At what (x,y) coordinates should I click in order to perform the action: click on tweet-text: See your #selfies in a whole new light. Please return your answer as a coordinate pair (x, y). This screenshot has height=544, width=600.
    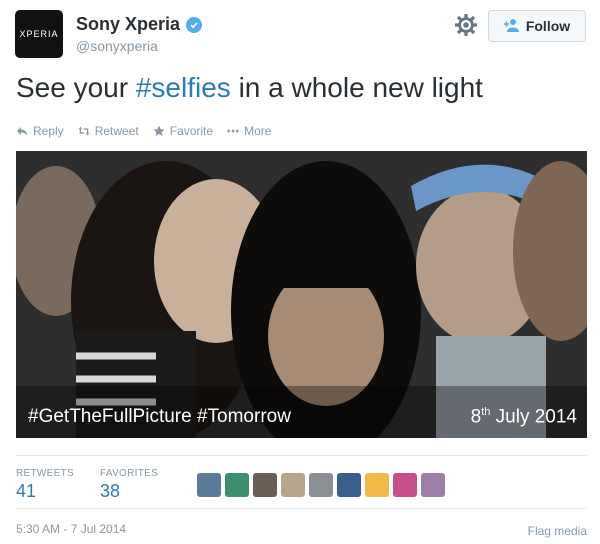
    Looking at the image, I should click on (249, 88).